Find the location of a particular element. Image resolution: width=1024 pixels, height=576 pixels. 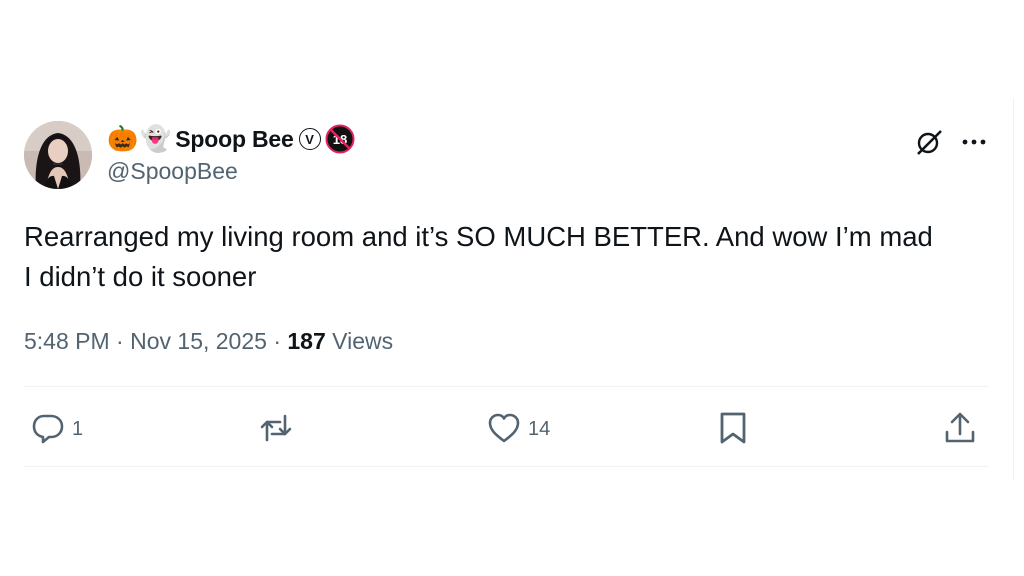

retweet-button is located at coordinates (279, 428).